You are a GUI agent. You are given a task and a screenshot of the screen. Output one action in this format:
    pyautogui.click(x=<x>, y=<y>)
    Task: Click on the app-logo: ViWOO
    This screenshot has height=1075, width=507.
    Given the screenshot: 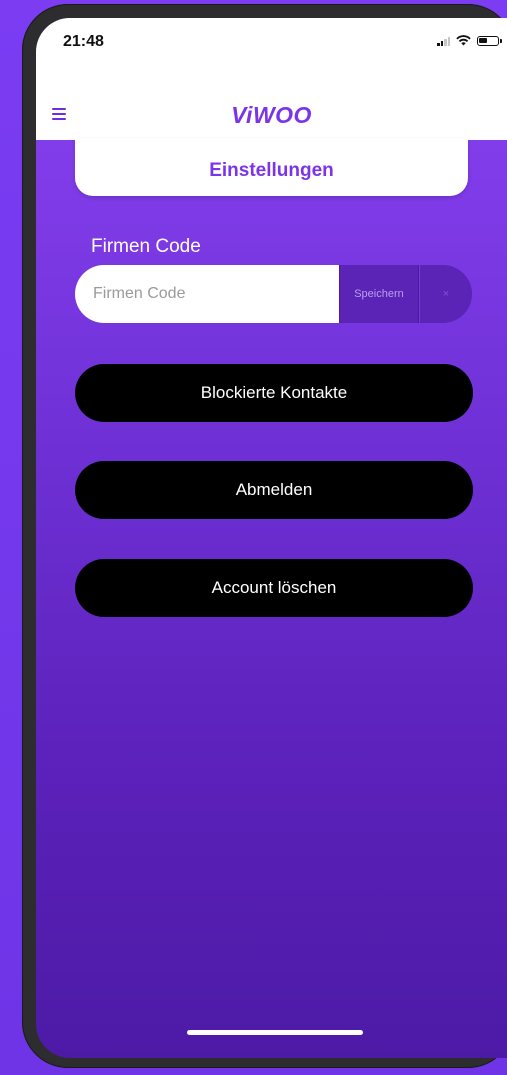 What is the action you would take?
    pyautogui.click(x=271, y=115)
    